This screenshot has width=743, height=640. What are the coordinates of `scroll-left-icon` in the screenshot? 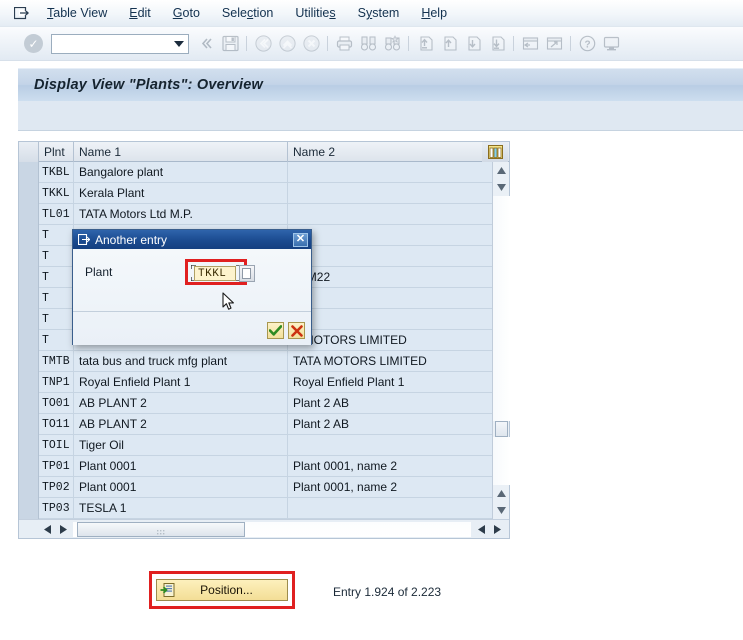 It's located at (47, 529).